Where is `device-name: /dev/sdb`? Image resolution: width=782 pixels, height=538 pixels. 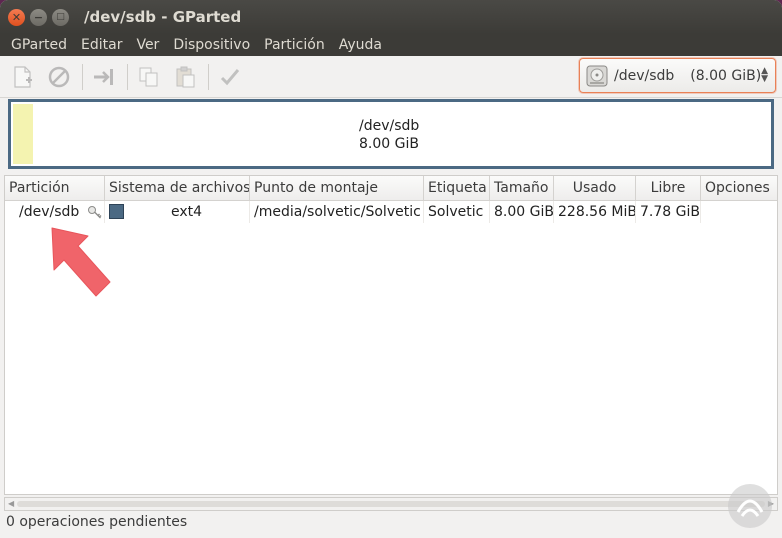 device-name: /dev/sdb is located at coordinates (644, 75).